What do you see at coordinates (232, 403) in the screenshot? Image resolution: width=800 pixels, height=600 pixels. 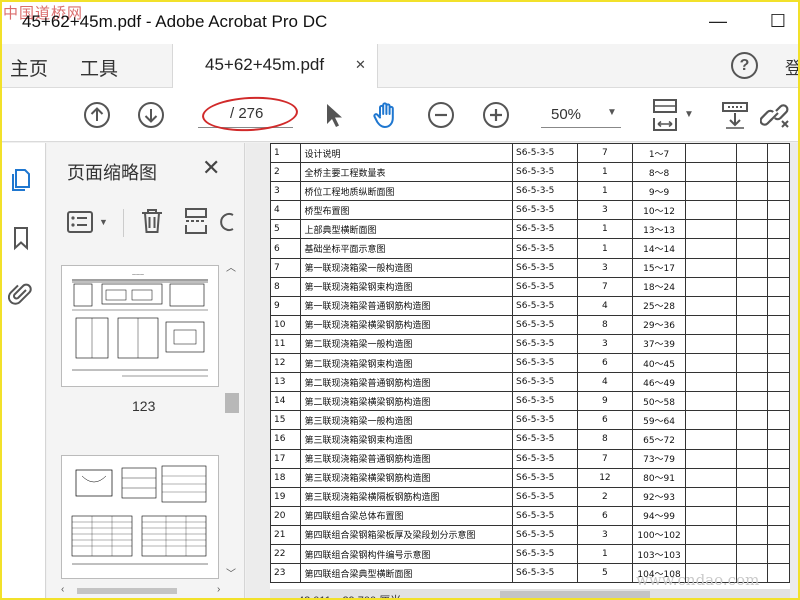 I see `scrollbar-thumb` at bounding box center [232, 403].